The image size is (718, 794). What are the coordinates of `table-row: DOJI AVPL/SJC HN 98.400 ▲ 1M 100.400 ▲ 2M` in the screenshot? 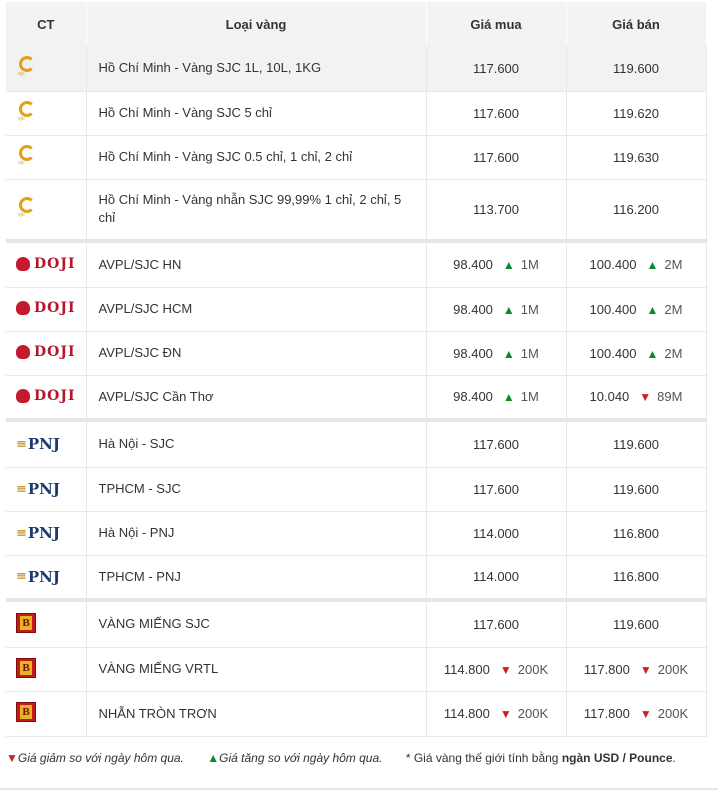 It's located at (356, 263).